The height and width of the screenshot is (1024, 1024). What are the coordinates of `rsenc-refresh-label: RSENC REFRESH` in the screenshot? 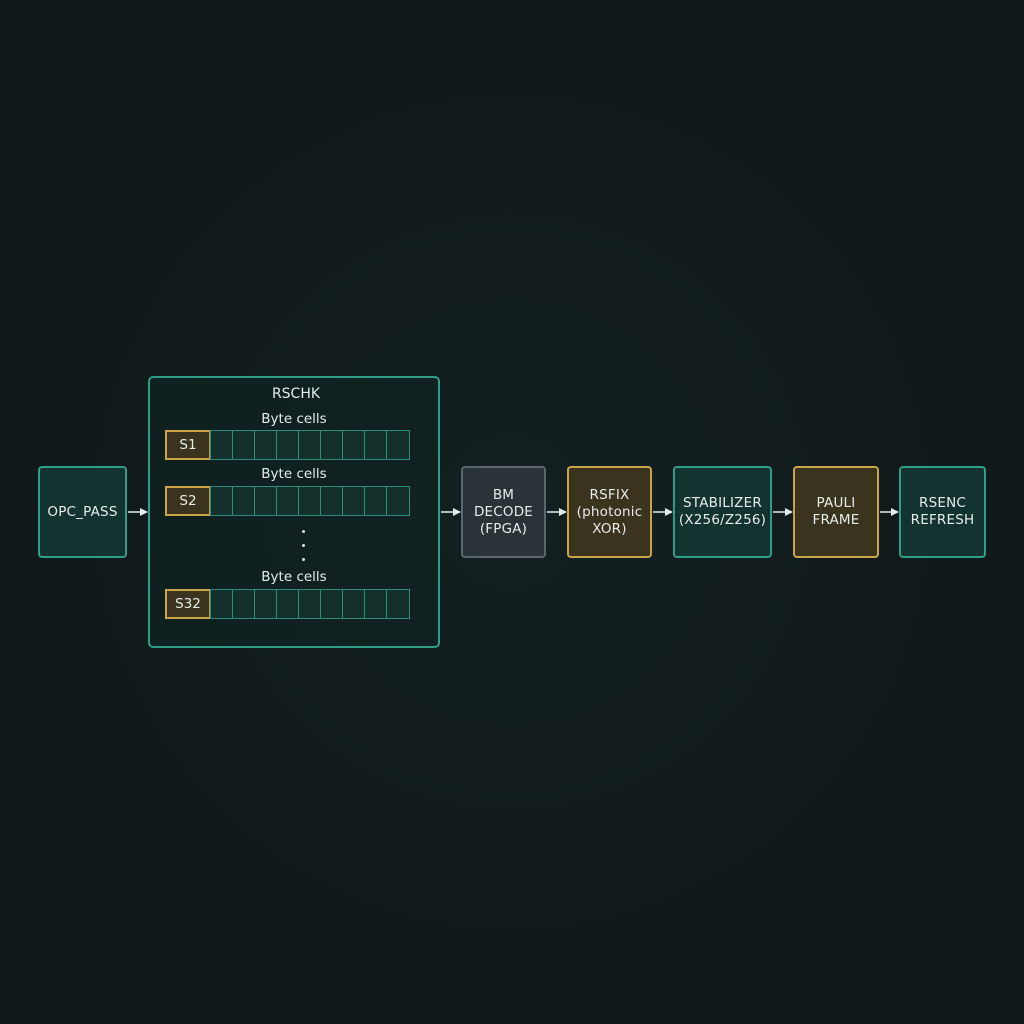 It's located at (942, 511).